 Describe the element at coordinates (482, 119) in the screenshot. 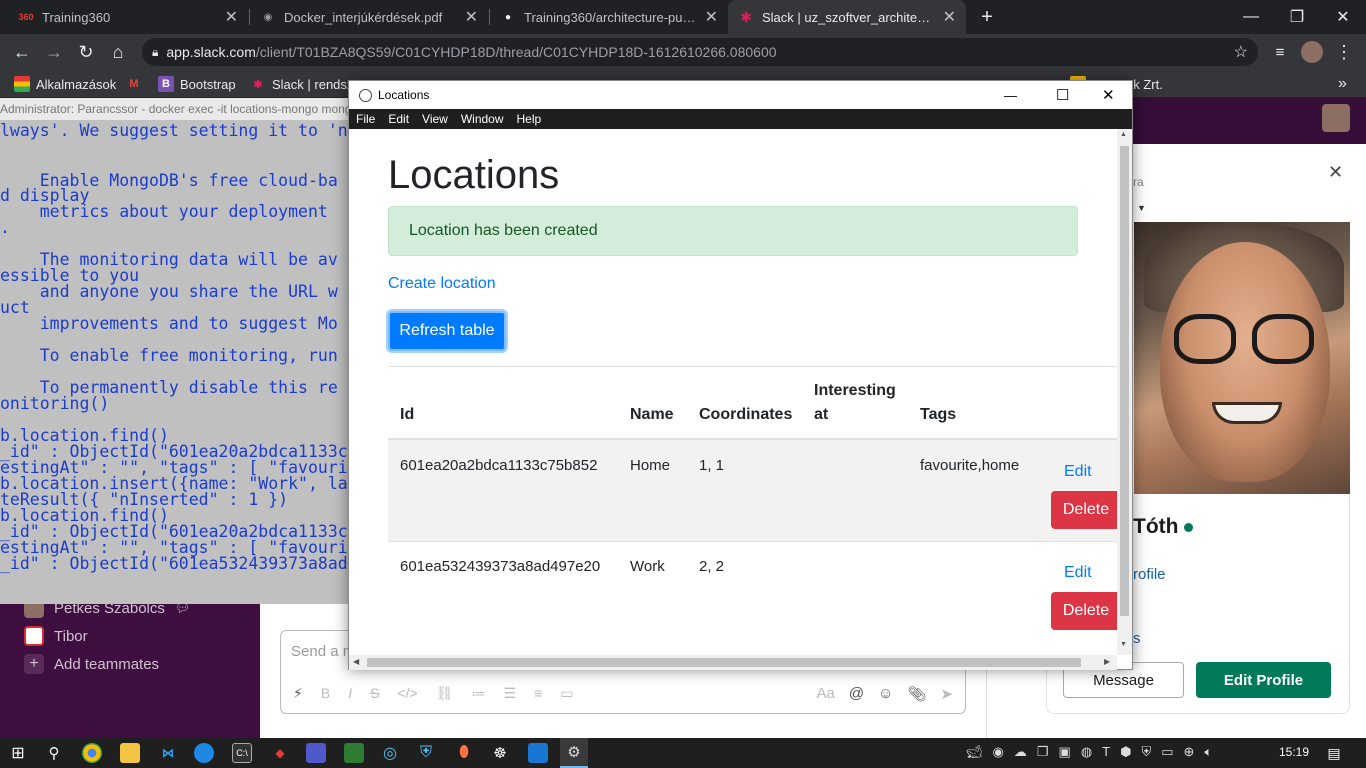

I see `menu-window: Window` at that location.